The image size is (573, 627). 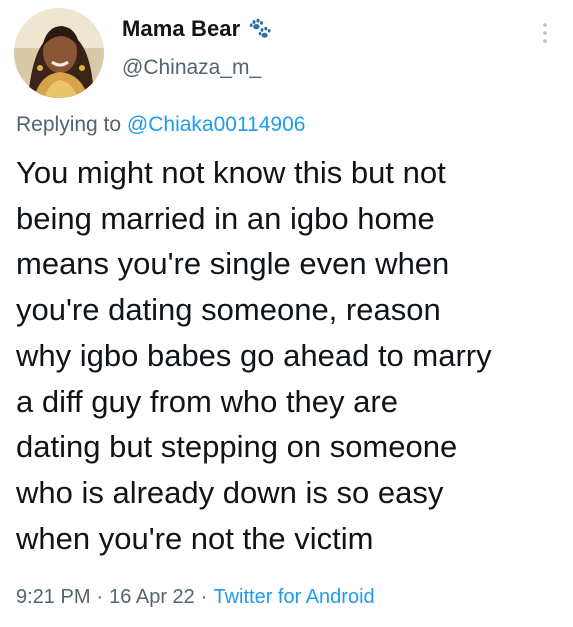 What do you see at coordinates (69, 124) in the screenshot?
I see `replying-to-label: Replying to` at bounding box center [69, 124].